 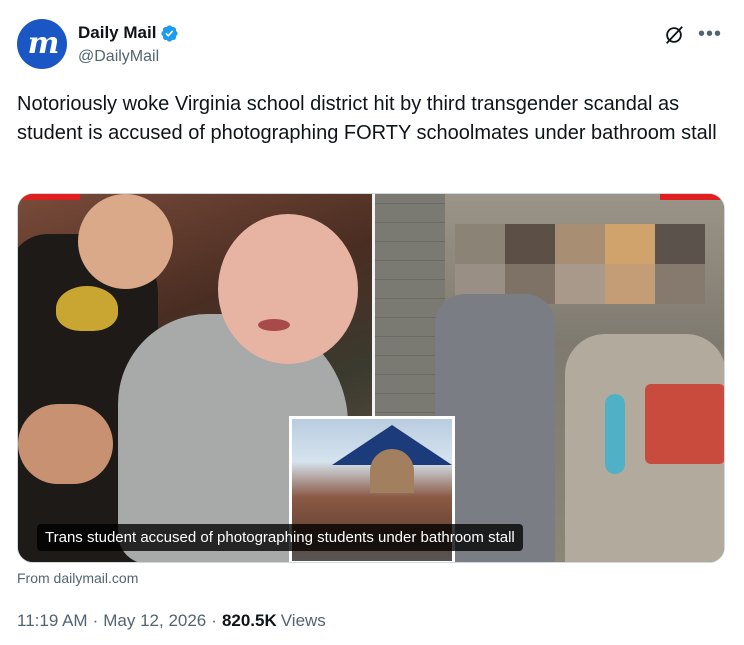 What do you see at coordinates (392, 471) in the screenshot?
I see `inset-arch` at bounding box center [392, 471].